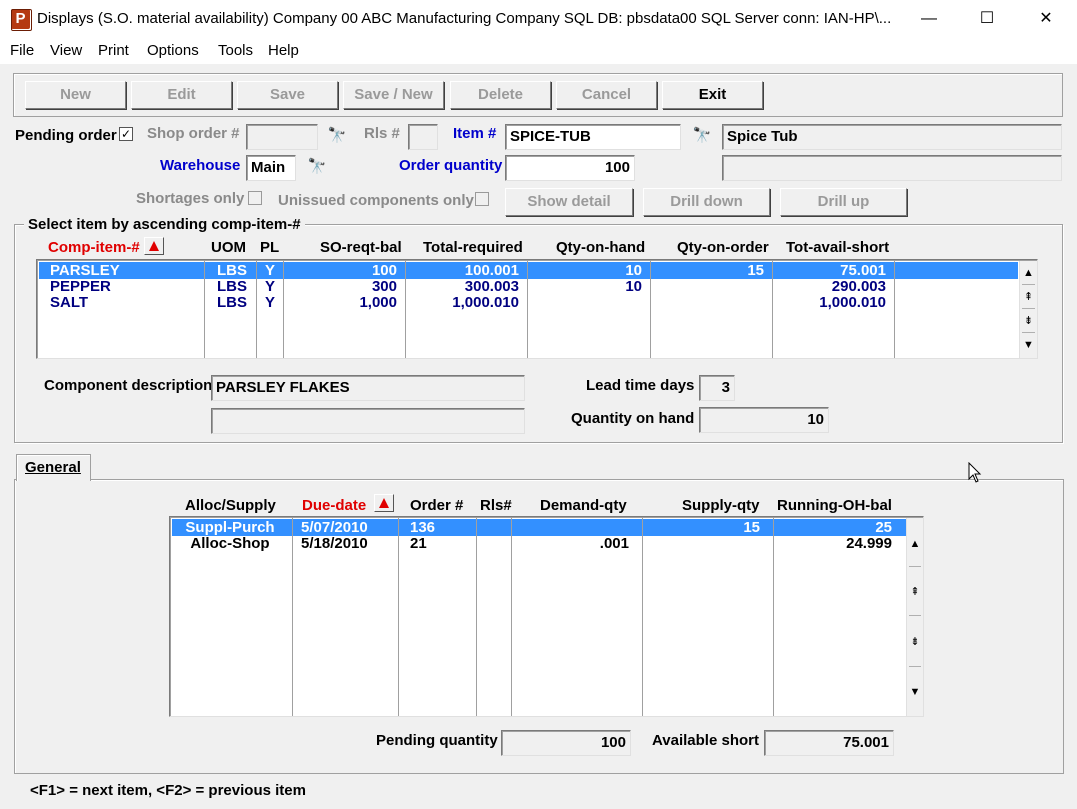 The width and height of the screenshot is (1077, 809). What do you see at coordinates (755, 270) in the screenshot?
I see `qty-on-order-cell: 15` at bounding box center [755, 270].